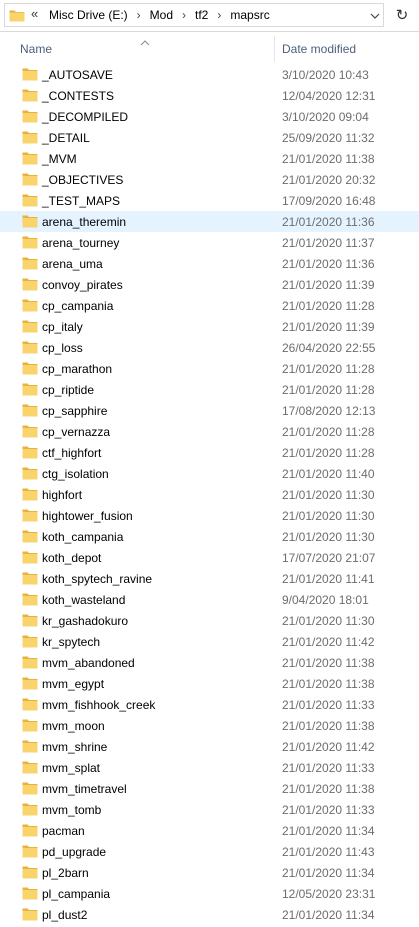 The height and width of the screenshot is (927, 419). Describe the element at coordinates (328, 516) in the screenshot. I see `file-date-modified: 21/01/2020 11:30` at that location.